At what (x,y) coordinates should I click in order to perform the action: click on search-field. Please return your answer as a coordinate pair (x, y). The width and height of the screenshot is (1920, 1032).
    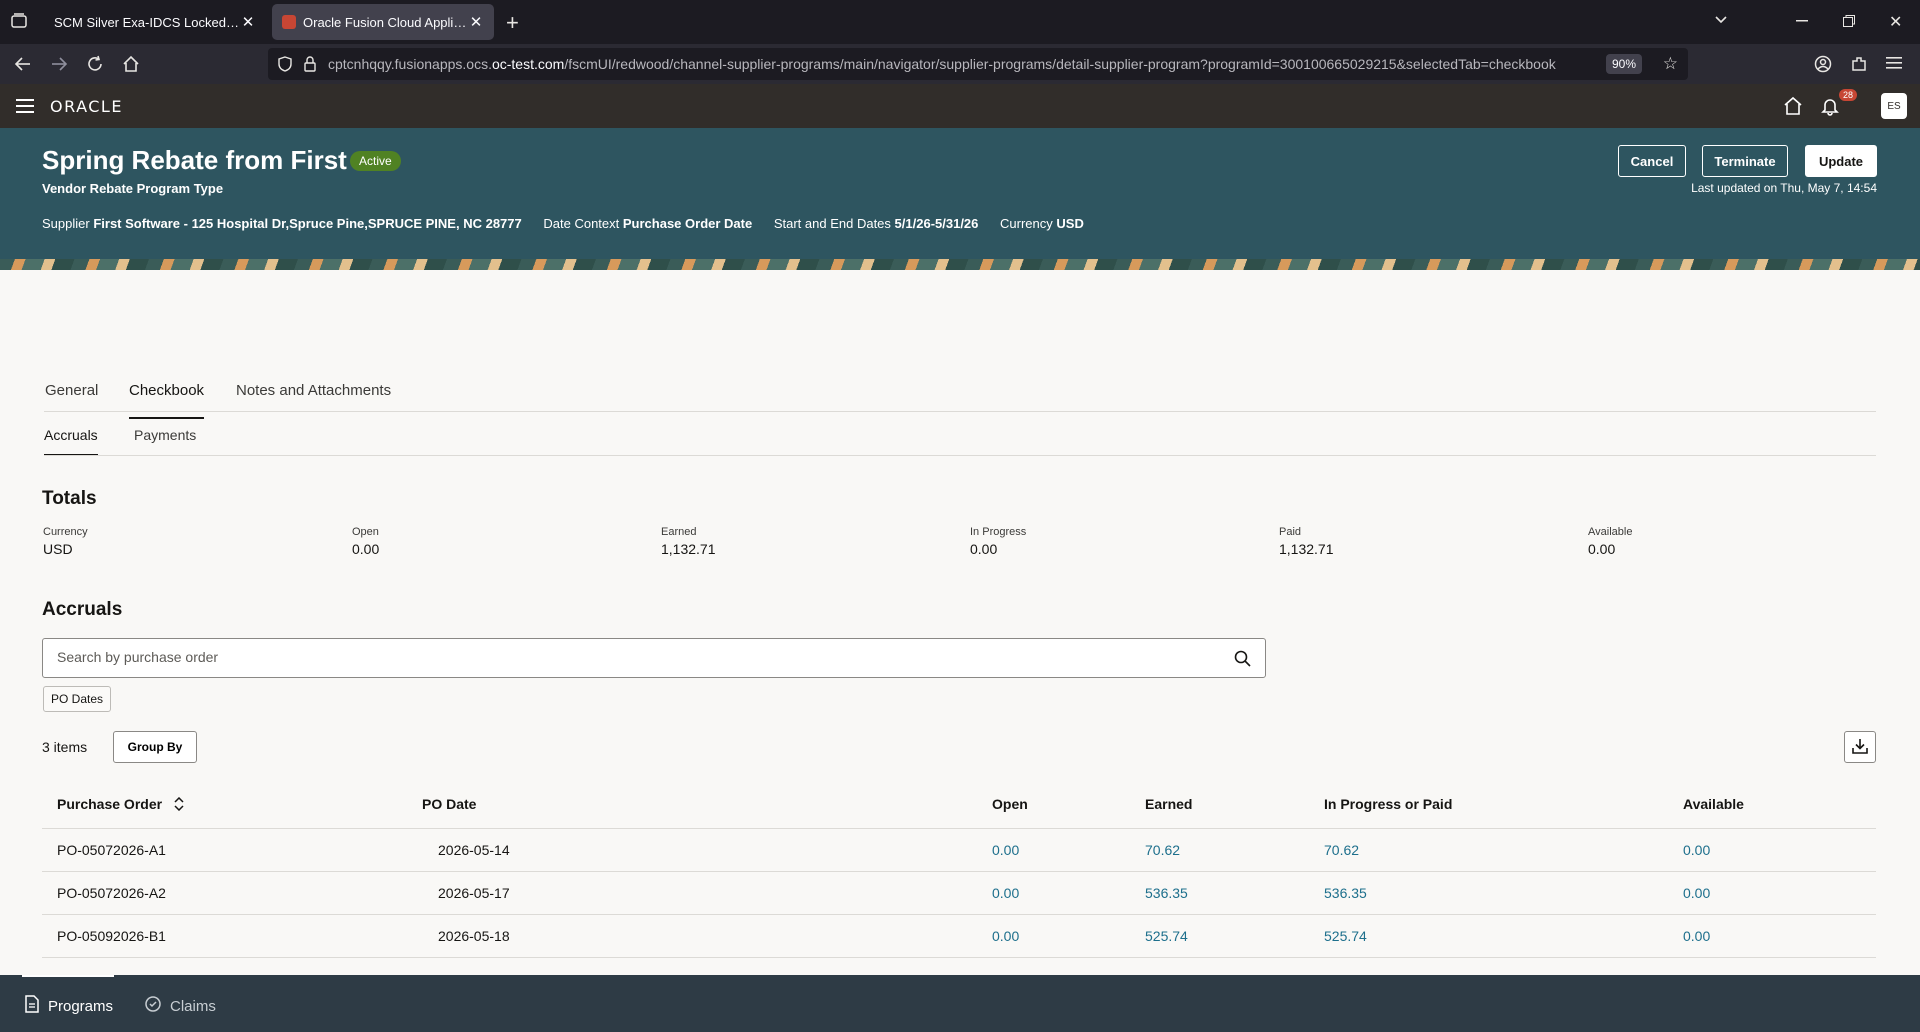
    Looking at the image, I should click on (654, 658).